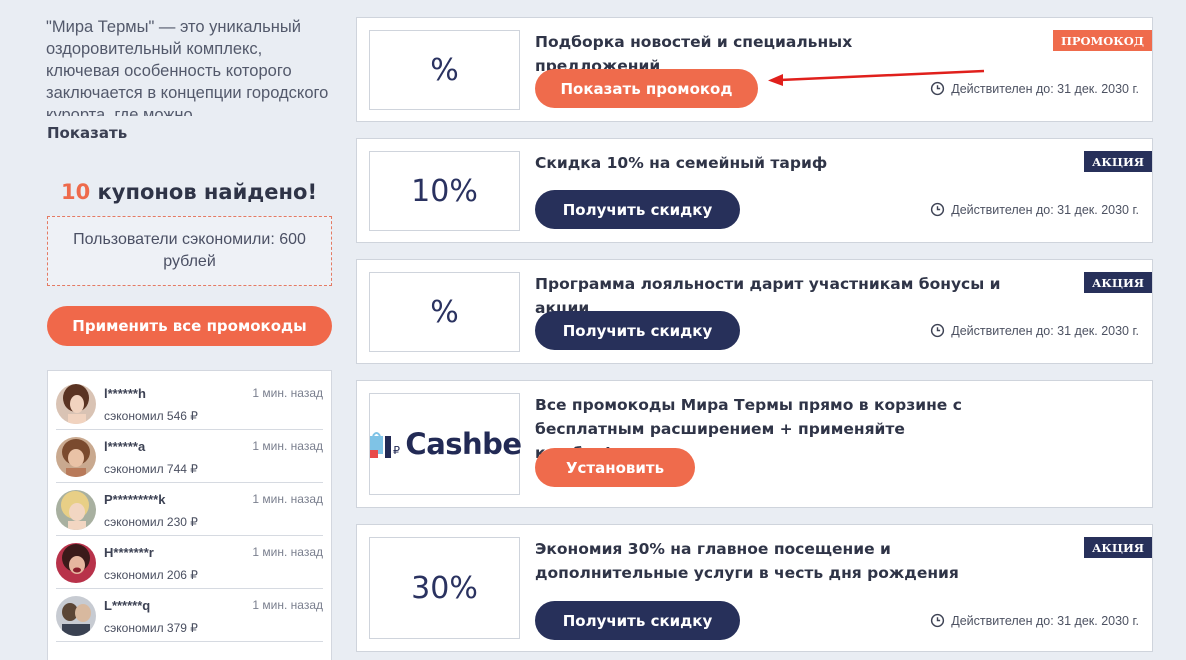  I want to click on users-saved-box: Пользователи сэкономили: 600 рублей, so click(189, 251).